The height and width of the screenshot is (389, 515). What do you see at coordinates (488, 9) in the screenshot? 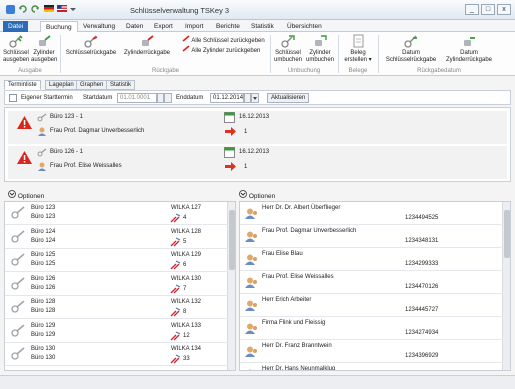
I see `maximize-button: □` at bounding box center [488, 9].